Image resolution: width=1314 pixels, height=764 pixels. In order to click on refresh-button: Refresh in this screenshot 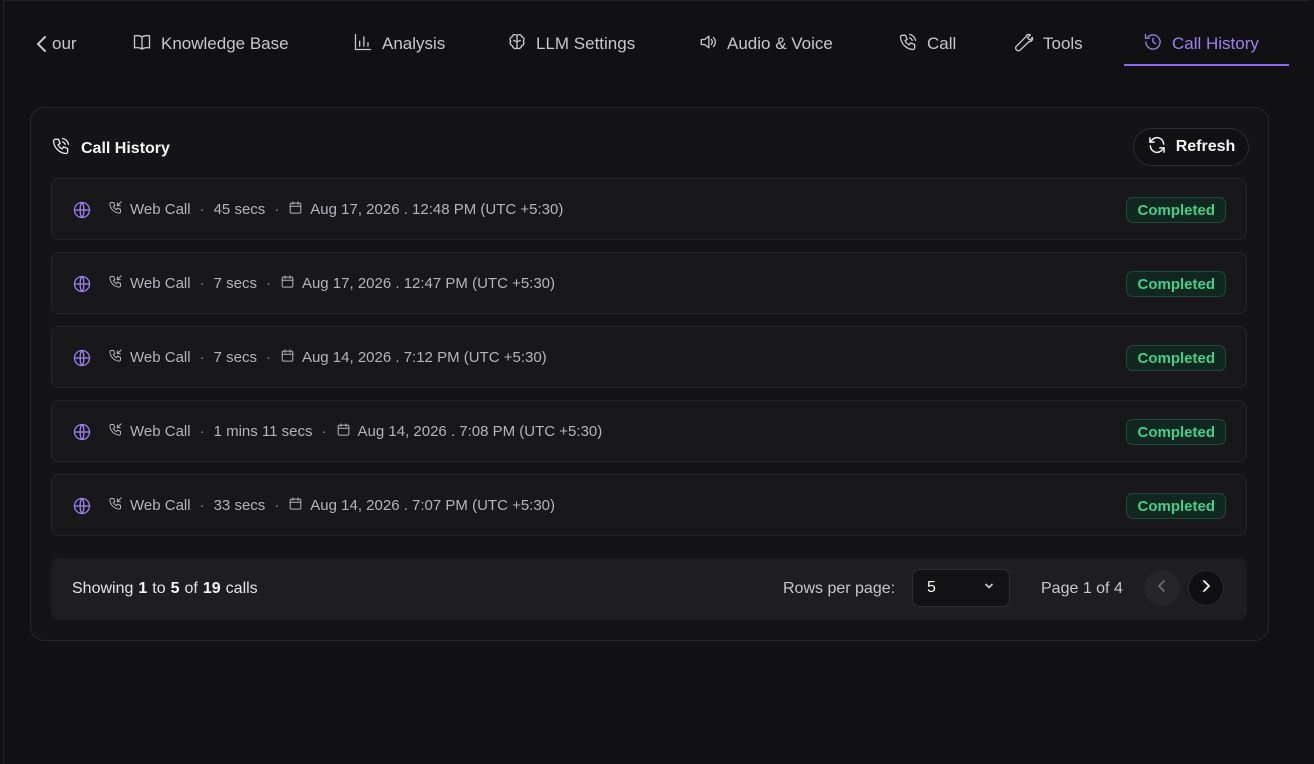, I will do `click(1191, 147)`.